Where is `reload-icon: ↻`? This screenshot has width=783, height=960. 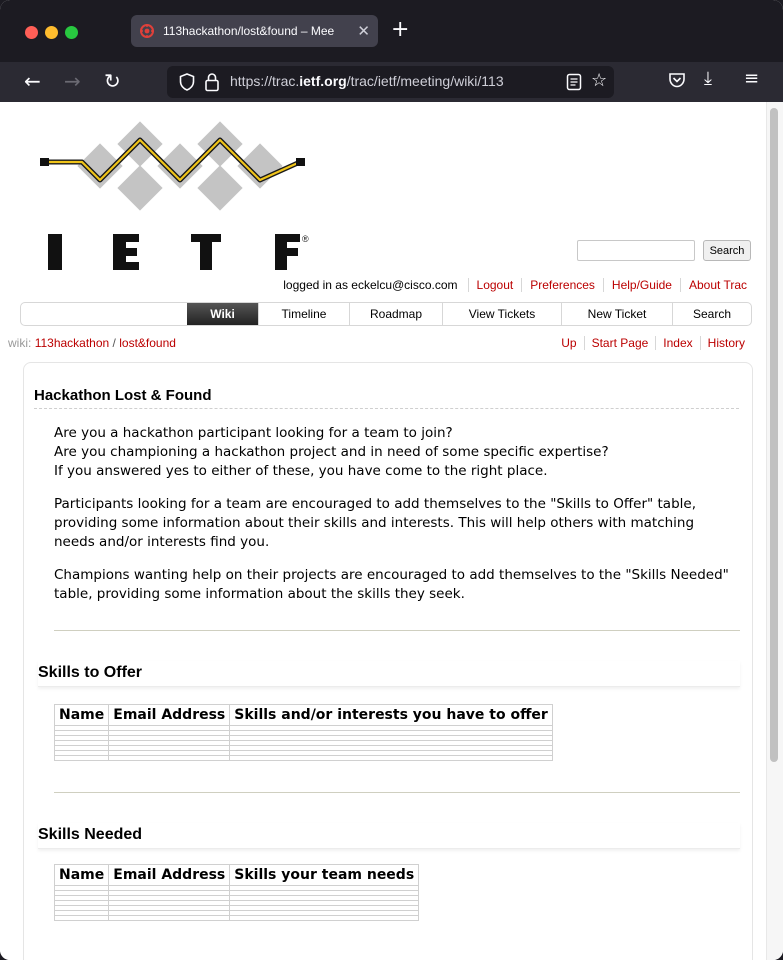 reload-icon: ↻ is located at coordinates (112, 81).